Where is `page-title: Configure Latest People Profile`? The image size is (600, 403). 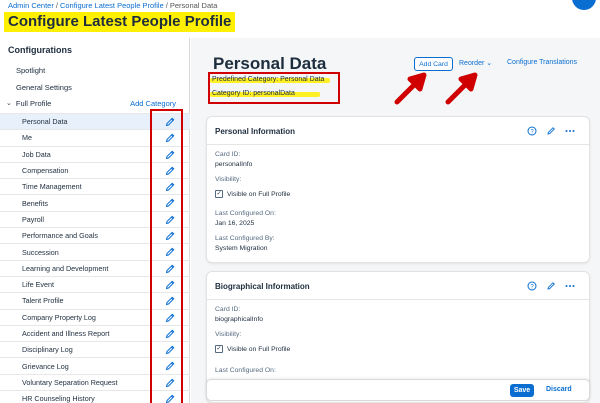
page-title: Configure Latest People Profile is located at coordinates (120, 22).